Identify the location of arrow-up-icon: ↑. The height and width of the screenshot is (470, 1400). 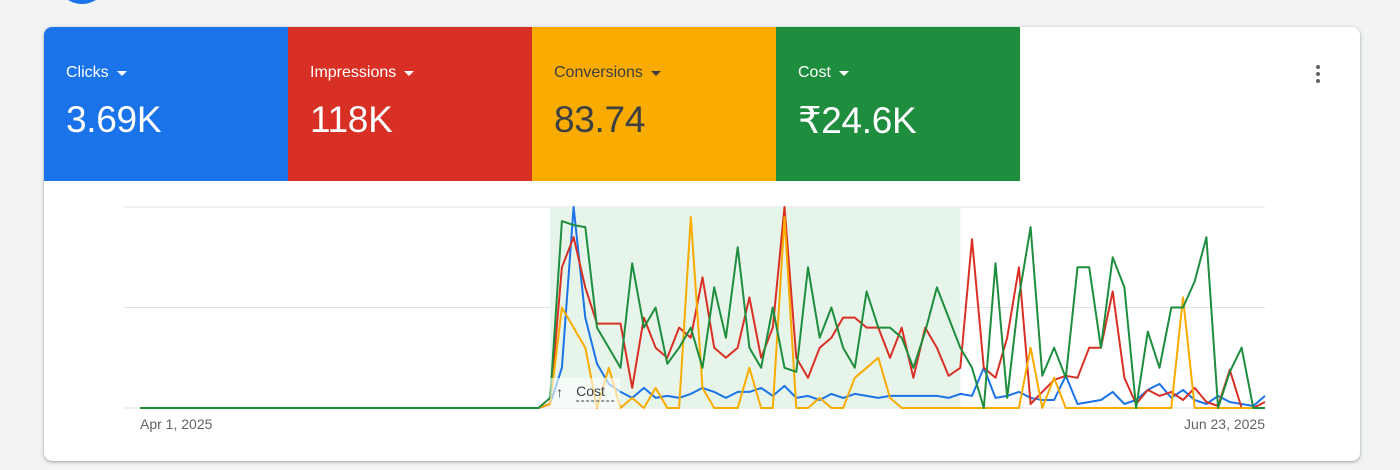
(559, 392).